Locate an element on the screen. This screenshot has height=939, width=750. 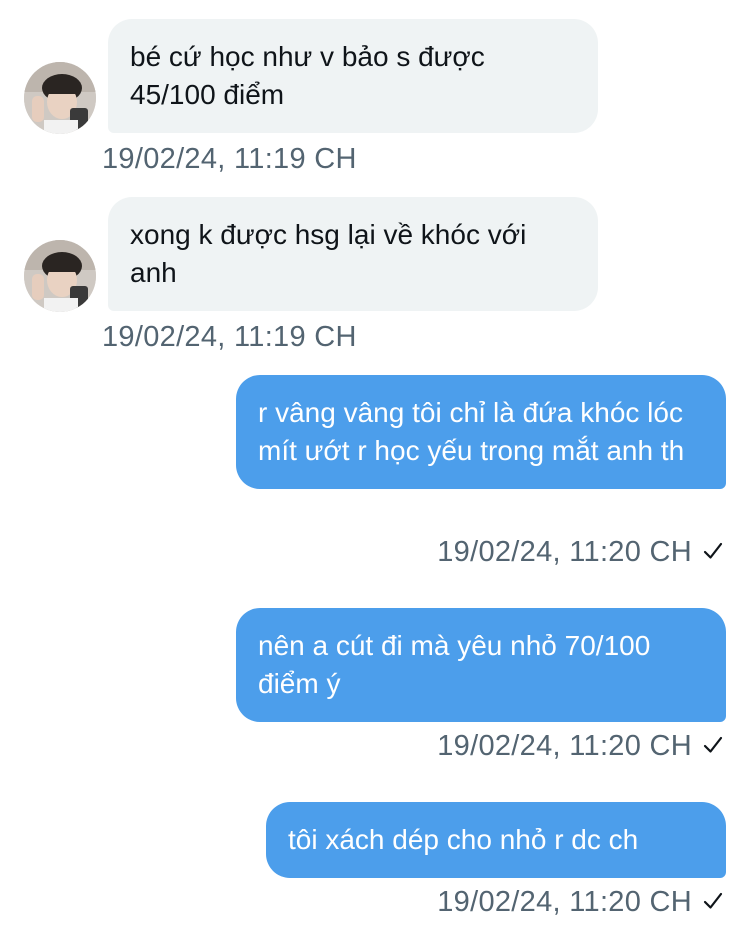
incoming-message-bubble: xong k được hsg lại về khóc với anh is located at coordinates (353, 254).